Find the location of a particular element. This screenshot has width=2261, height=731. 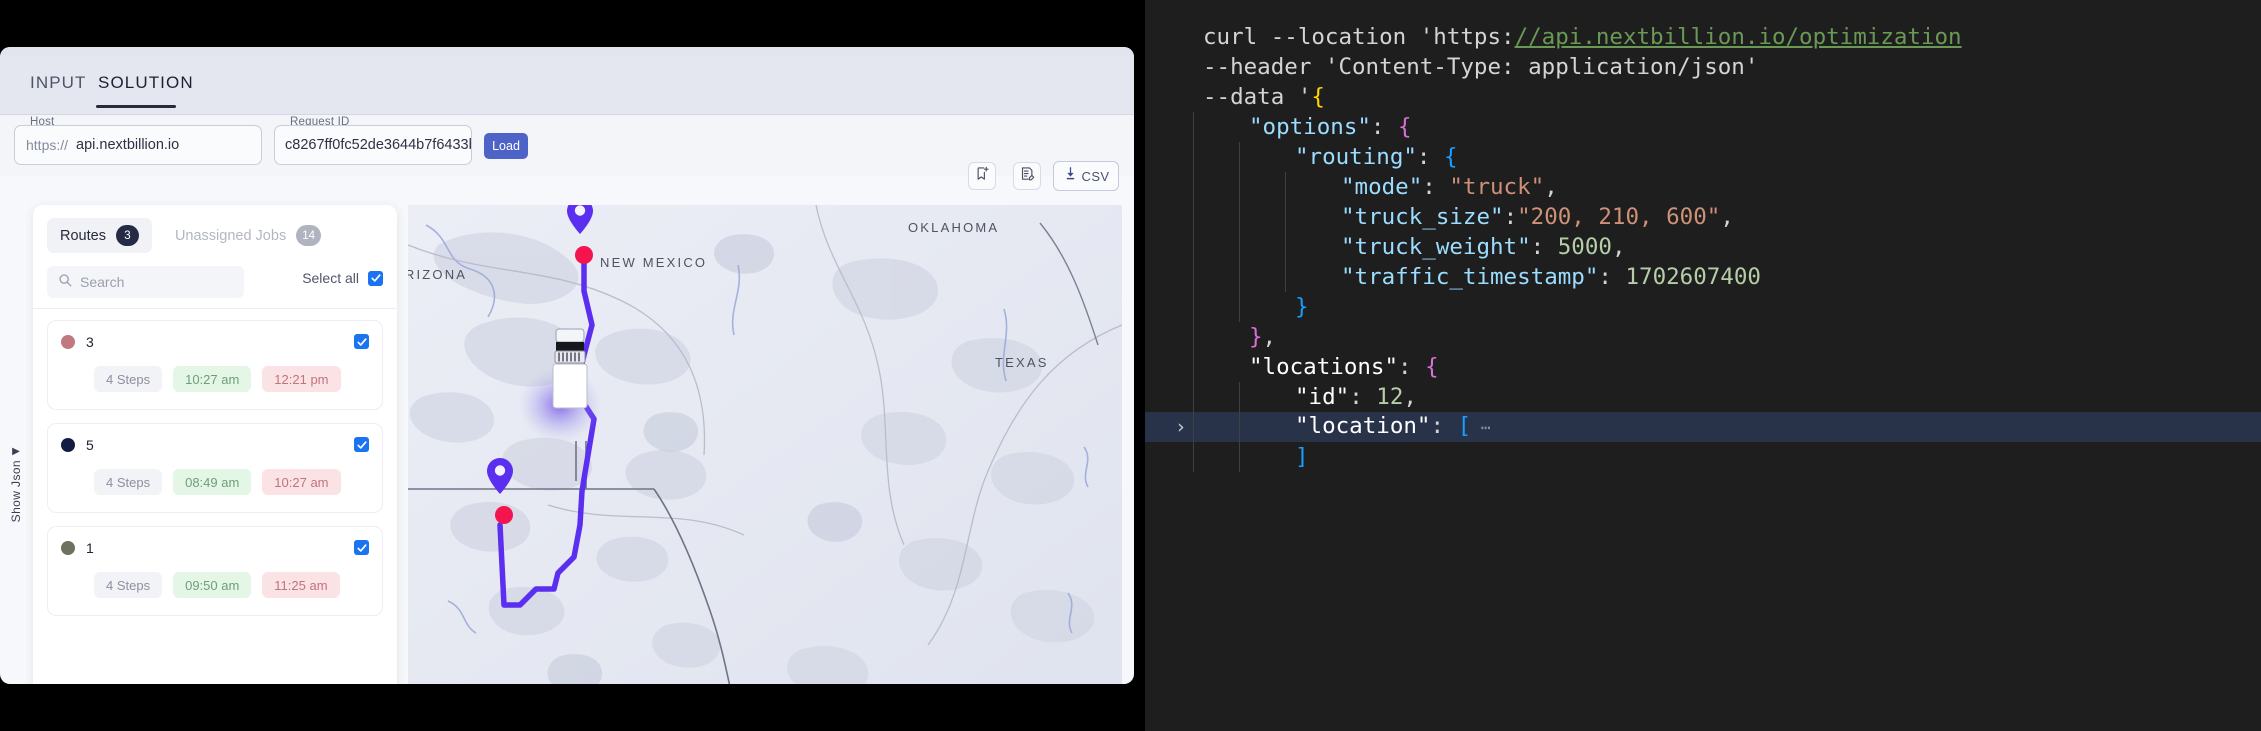

code-line: ] is located at coordinates (1703, 457).